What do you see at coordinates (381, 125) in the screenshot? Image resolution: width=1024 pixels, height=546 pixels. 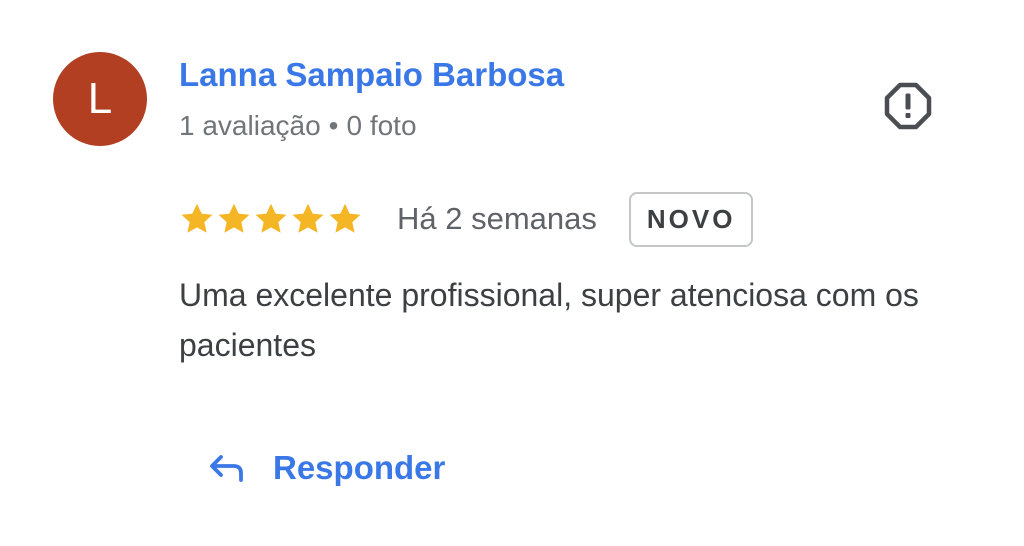 I see `photos-count: 0 foto` at bounding box center [381, 125].